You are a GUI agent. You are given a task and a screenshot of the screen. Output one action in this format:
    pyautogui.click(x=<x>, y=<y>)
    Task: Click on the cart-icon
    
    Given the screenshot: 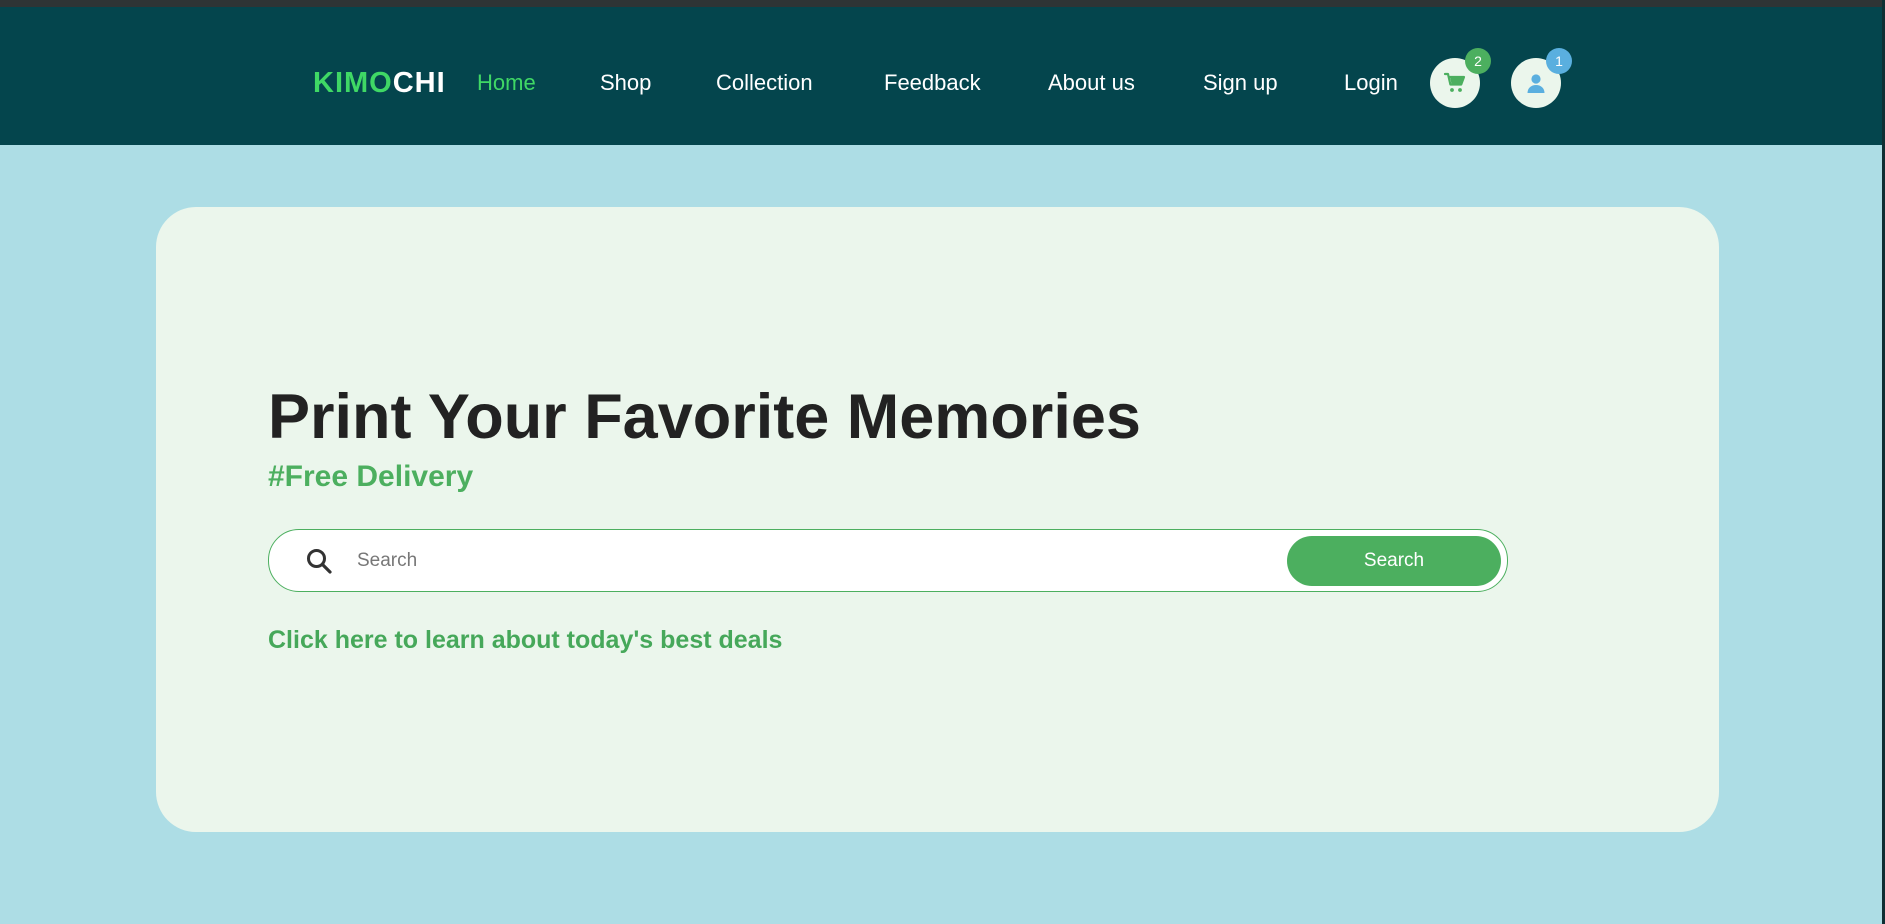 What is the action you would take?
    pyautogui.click(x=1454, y=82)
    